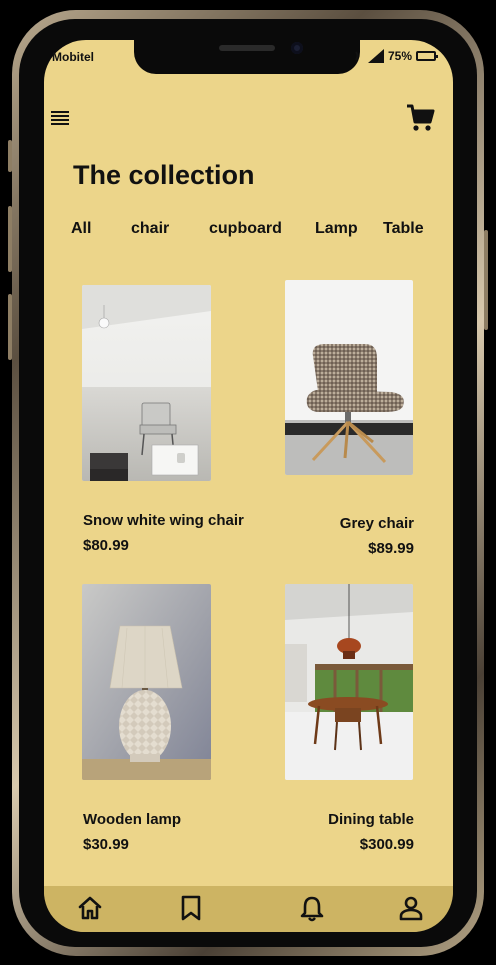  I want to click on tab-table: Table, so click(403, 229).